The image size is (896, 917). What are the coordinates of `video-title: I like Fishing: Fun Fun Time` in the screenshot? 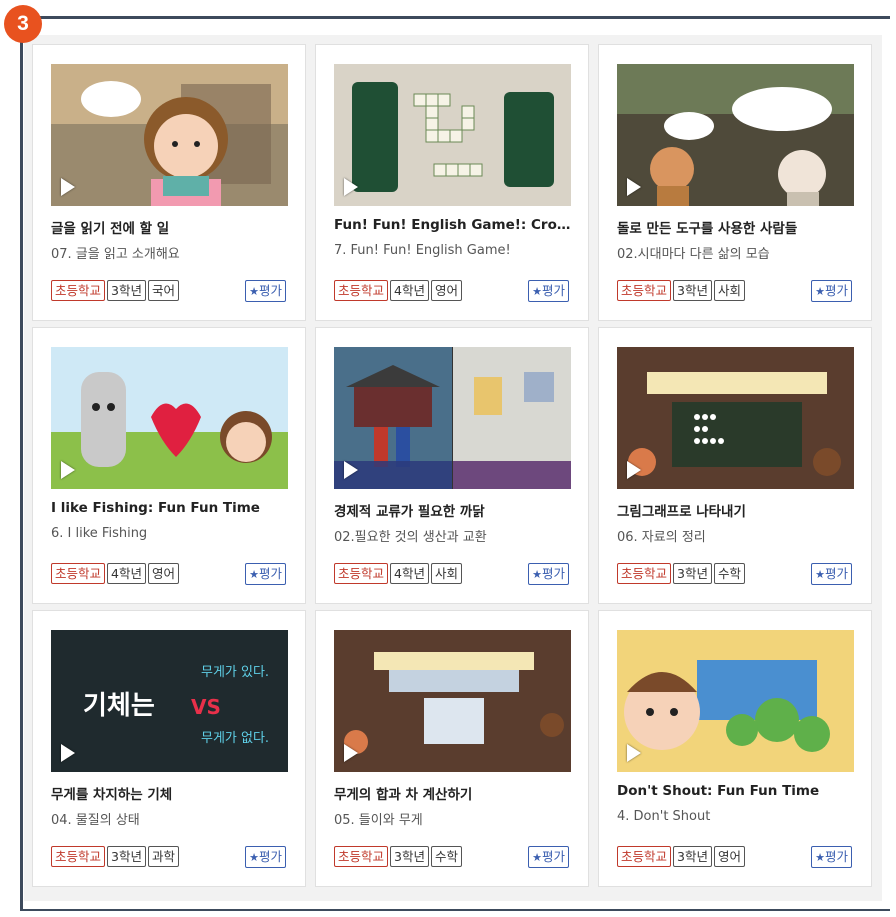 It's located at (171, 508).